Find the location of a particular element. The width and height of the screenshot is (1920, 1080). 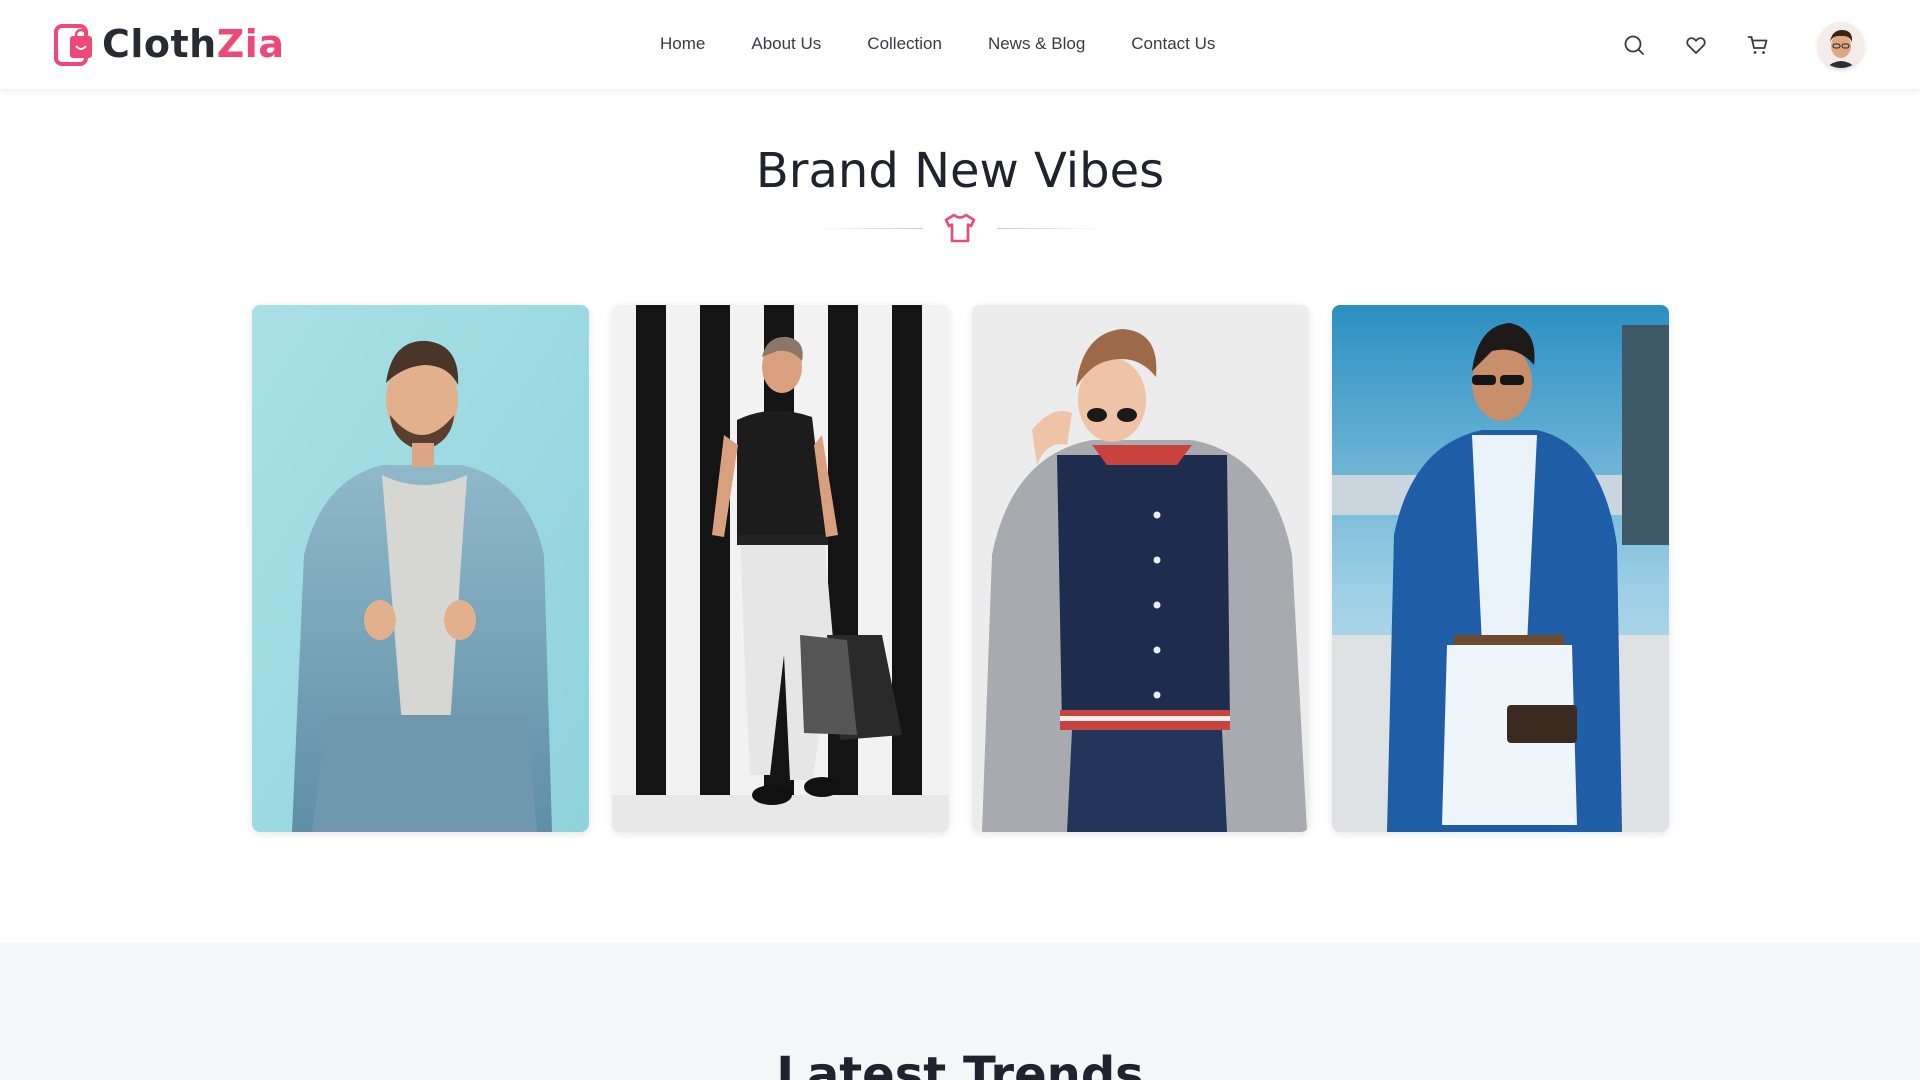

user-avatar is located at coordinates (1841, 45).